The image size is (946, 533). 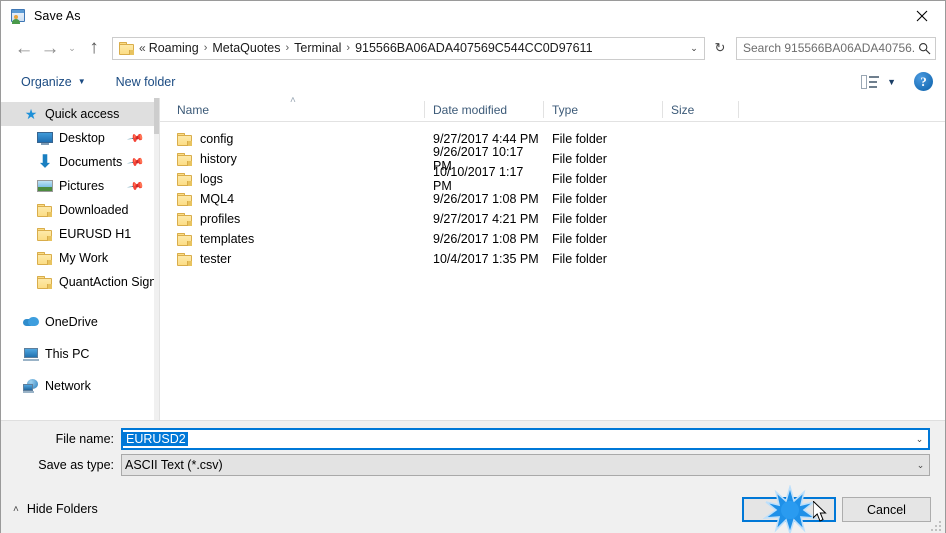 I want to click on search-icon, so click(x=924, y=48).